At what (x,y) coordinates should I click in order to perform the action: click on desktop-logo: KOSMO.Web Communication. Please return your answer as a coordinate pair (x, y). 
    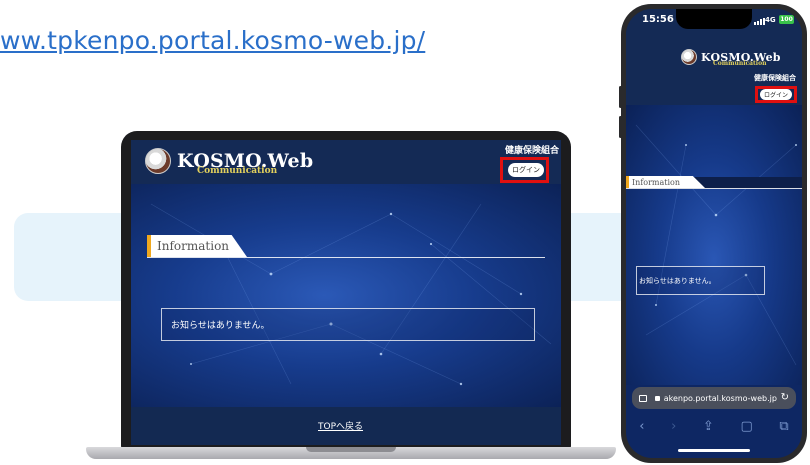
    Looking at the image, I should click on (229, 161).